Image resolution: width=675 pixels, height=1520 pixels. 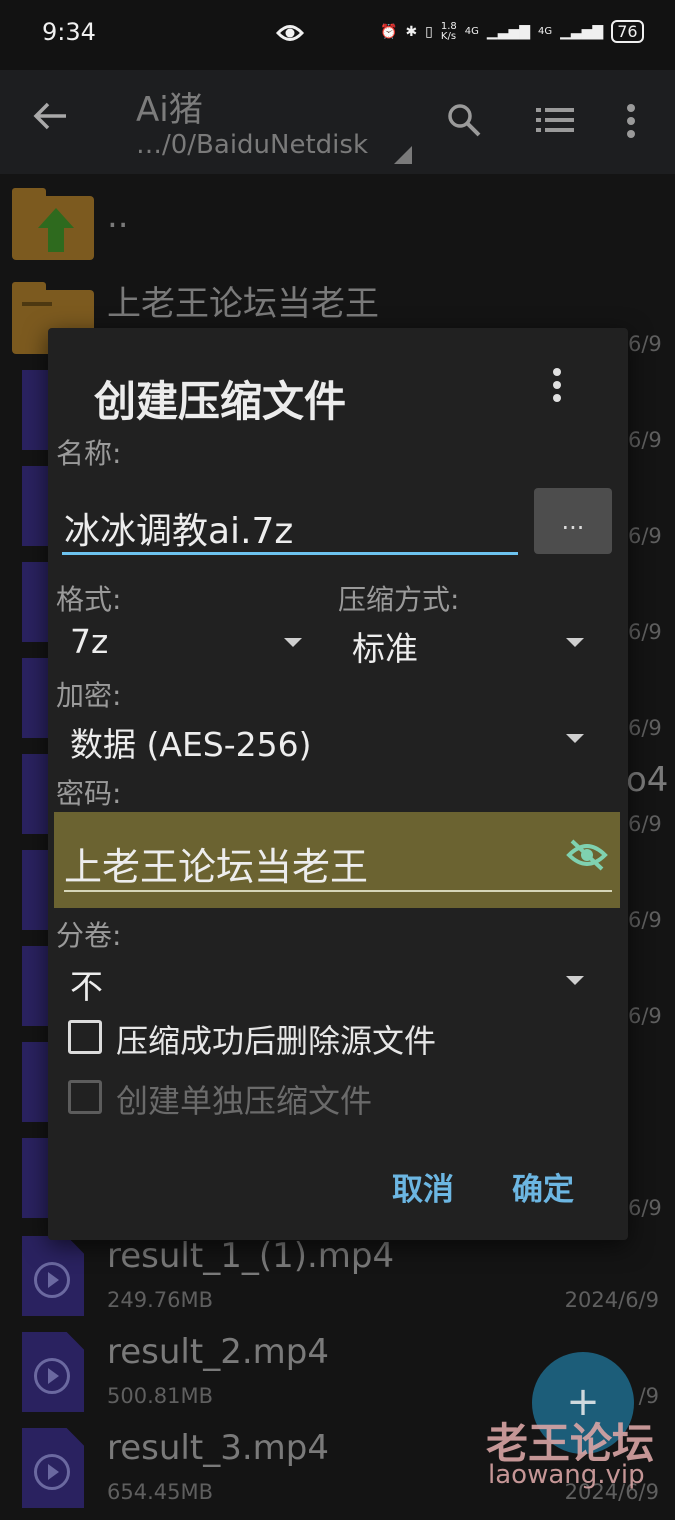 What do you see at coordinates (89, 935) in the screenshot?
I see `volume-label: 分卷:` at bounding box center [89, 935].